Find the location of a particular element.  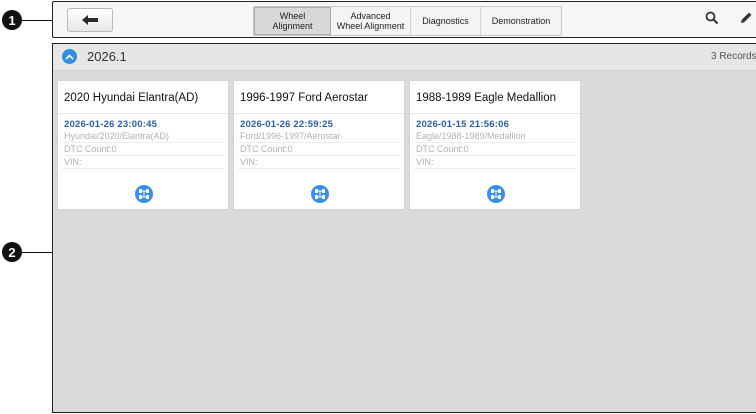

back-button is located at coordinates (90, 20).